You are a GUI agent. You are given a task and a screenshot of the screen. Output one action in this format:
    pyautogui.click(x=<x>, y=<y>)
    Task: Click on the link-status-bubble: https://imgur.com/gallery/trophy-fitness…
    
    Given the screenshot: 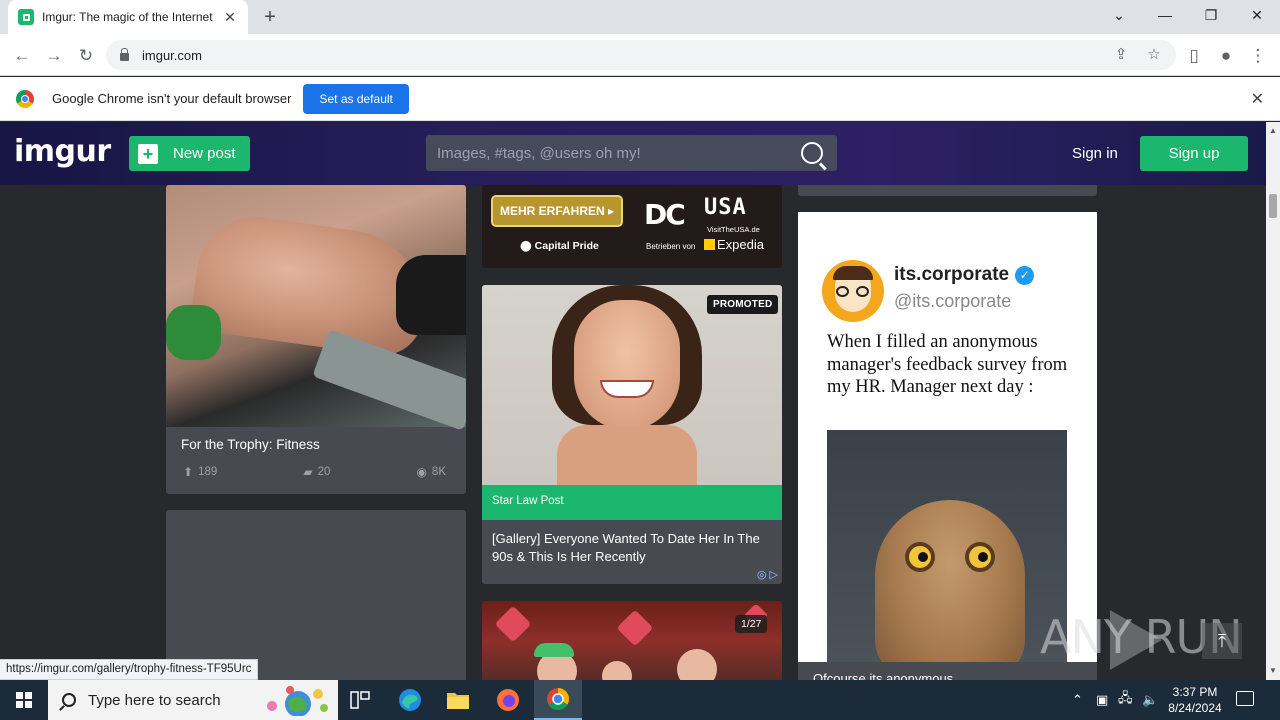 What is the action you would take?
    pyautogui.click(x=129, y=669)
    